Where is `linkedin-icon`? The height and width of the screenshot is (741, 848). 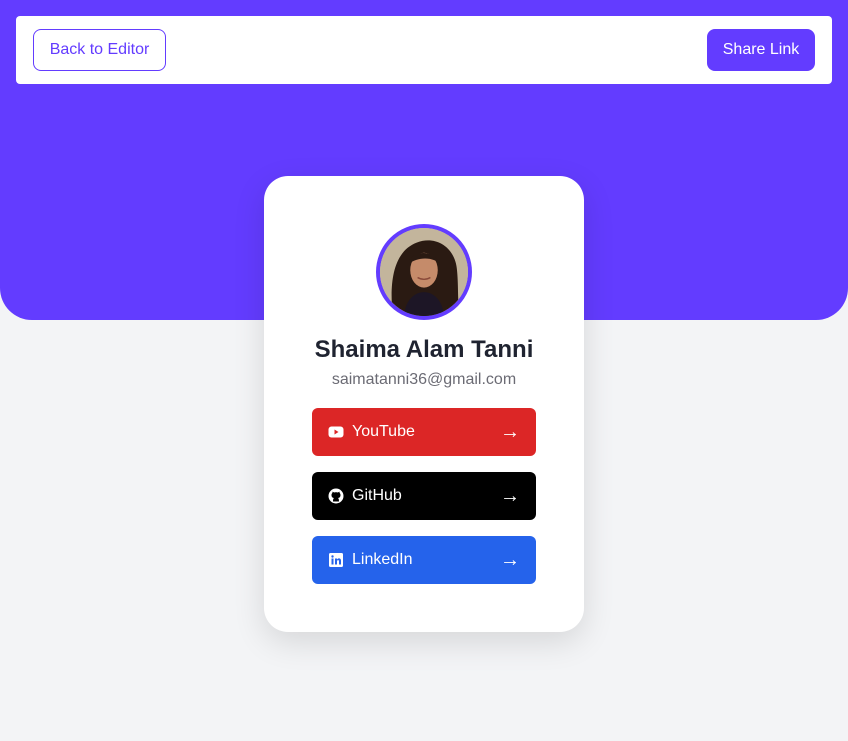
linkedin-icon is located at coordinates (336, 560).